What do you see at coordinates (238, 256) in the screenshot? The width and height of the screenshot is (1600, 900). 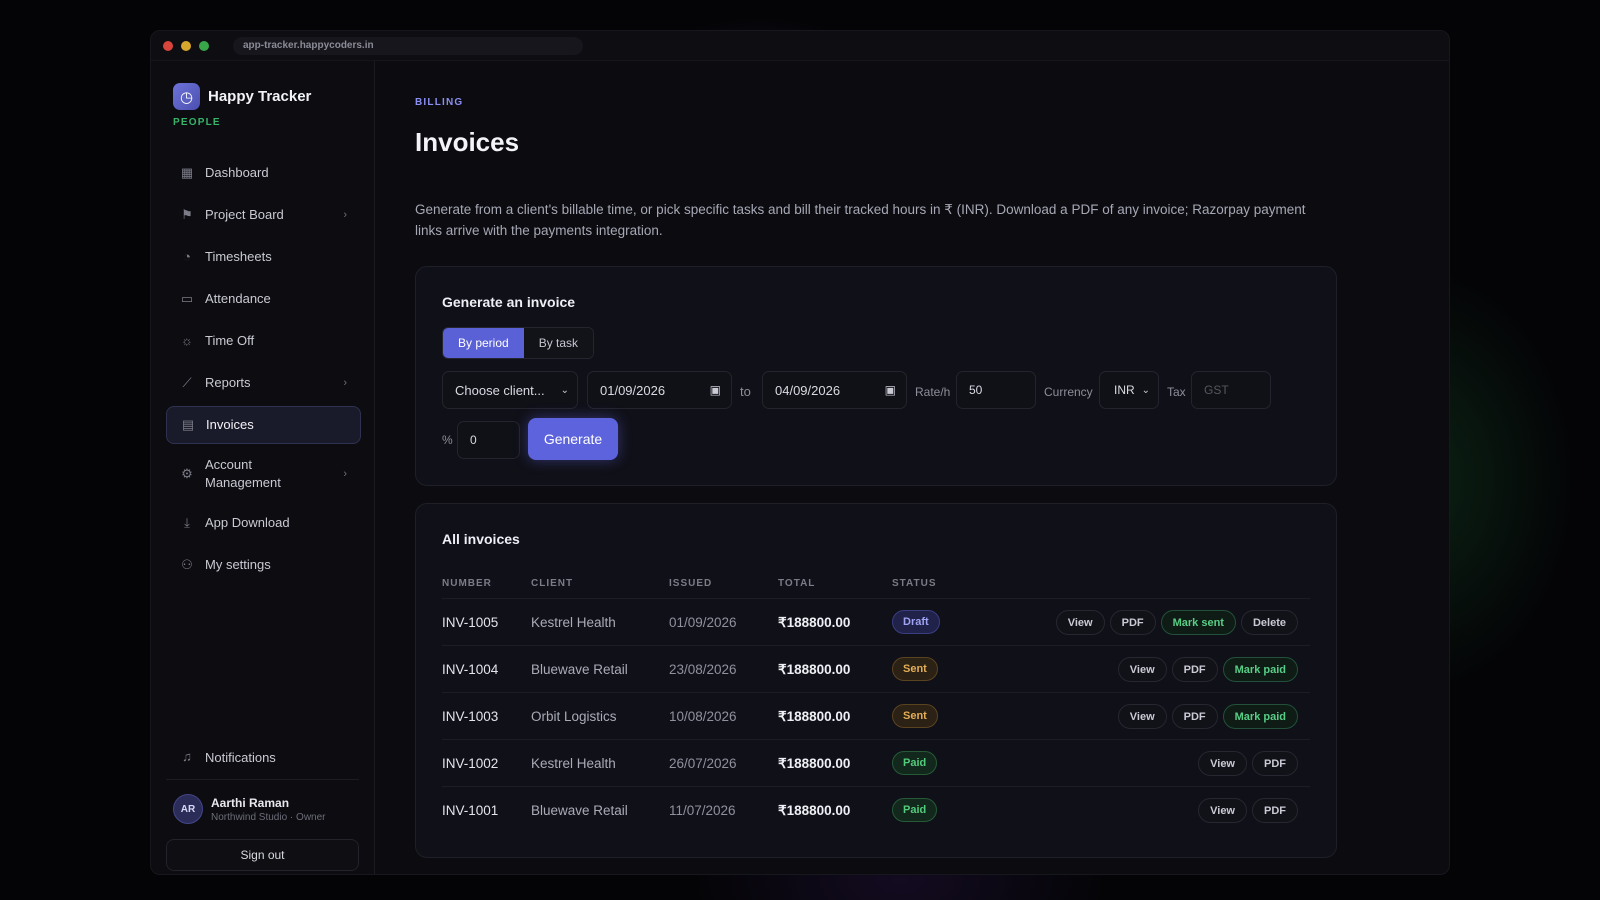 I see `sidebar-item-label: Timesheets` at bounding box center [238, 256].